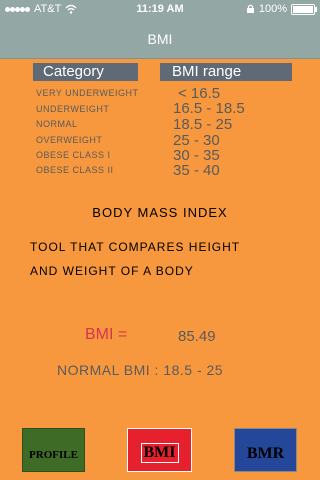  What do you see at coordinates (53, 455) in the screenshot?
I see `tab-profile-label: PROFILE` at bounding box center [53, 455].